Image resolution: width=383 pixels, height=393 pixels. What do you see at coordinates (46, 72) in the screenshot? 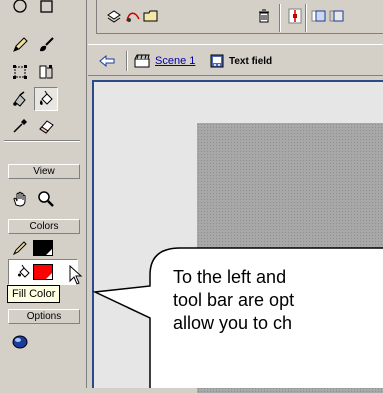
I see `fill-transform-tool-icon` at bounding box center [46, 72].